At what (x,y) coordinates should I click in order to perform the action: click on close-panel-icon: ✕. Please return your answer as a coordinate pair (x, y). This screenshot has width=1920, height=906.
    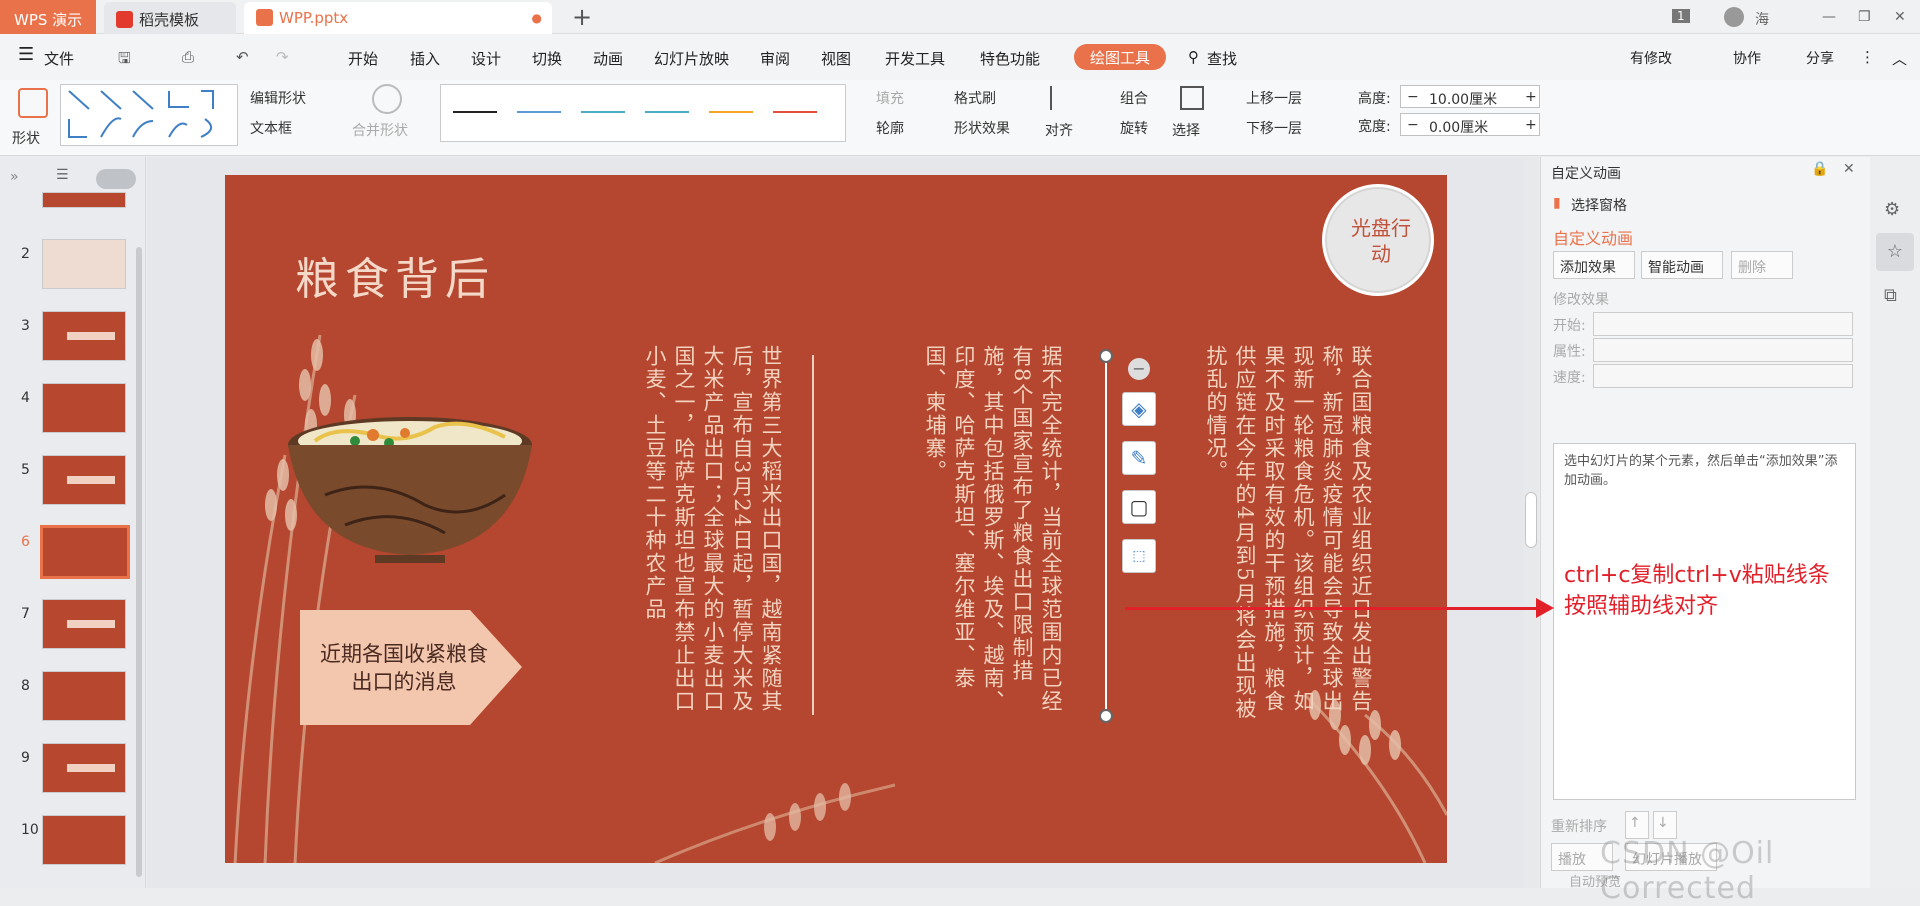
    Looking at the image, I should click on (1849, 169).